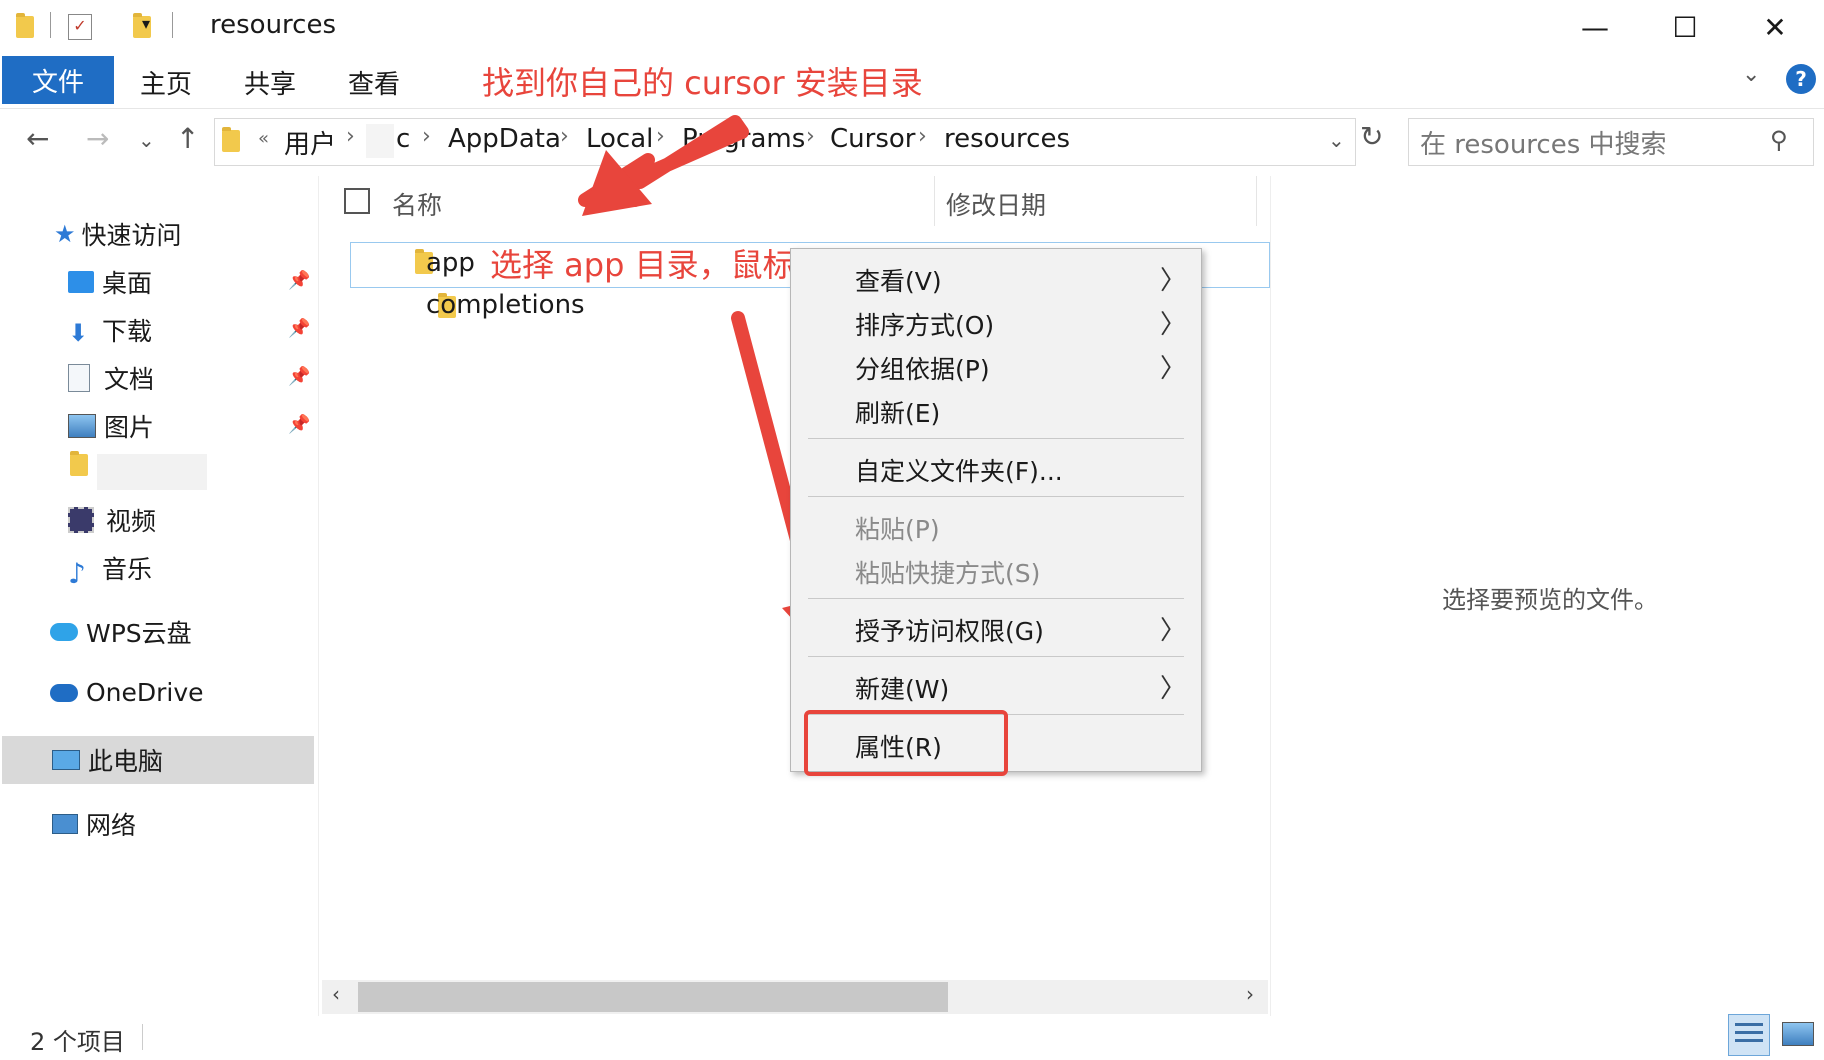  What do you see at coordinates (897, 529) in the screenshot?
I see `menu-item-paste: 粘贴(P)` at bounding box center [897, 529].